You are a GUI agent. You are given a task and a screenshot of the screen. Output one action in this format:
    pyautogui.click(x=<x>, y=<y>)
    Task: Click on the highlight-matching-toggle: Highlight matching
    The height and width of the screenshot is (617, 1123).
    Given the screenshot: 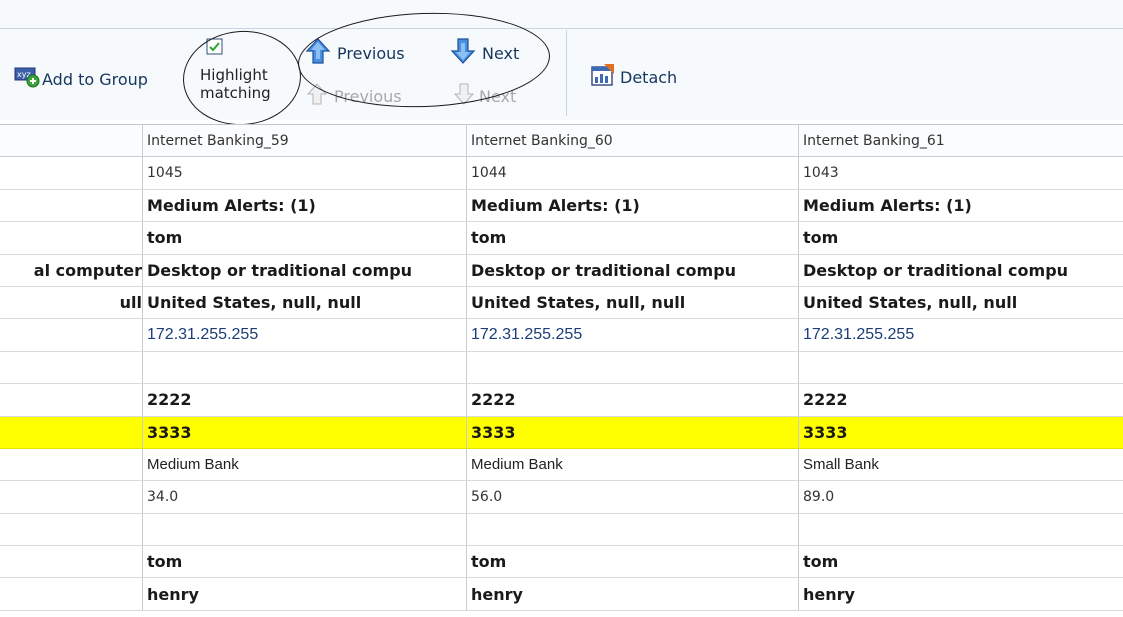 What is the action you would take?
    pyautogui.click(x=235, y=70)
    